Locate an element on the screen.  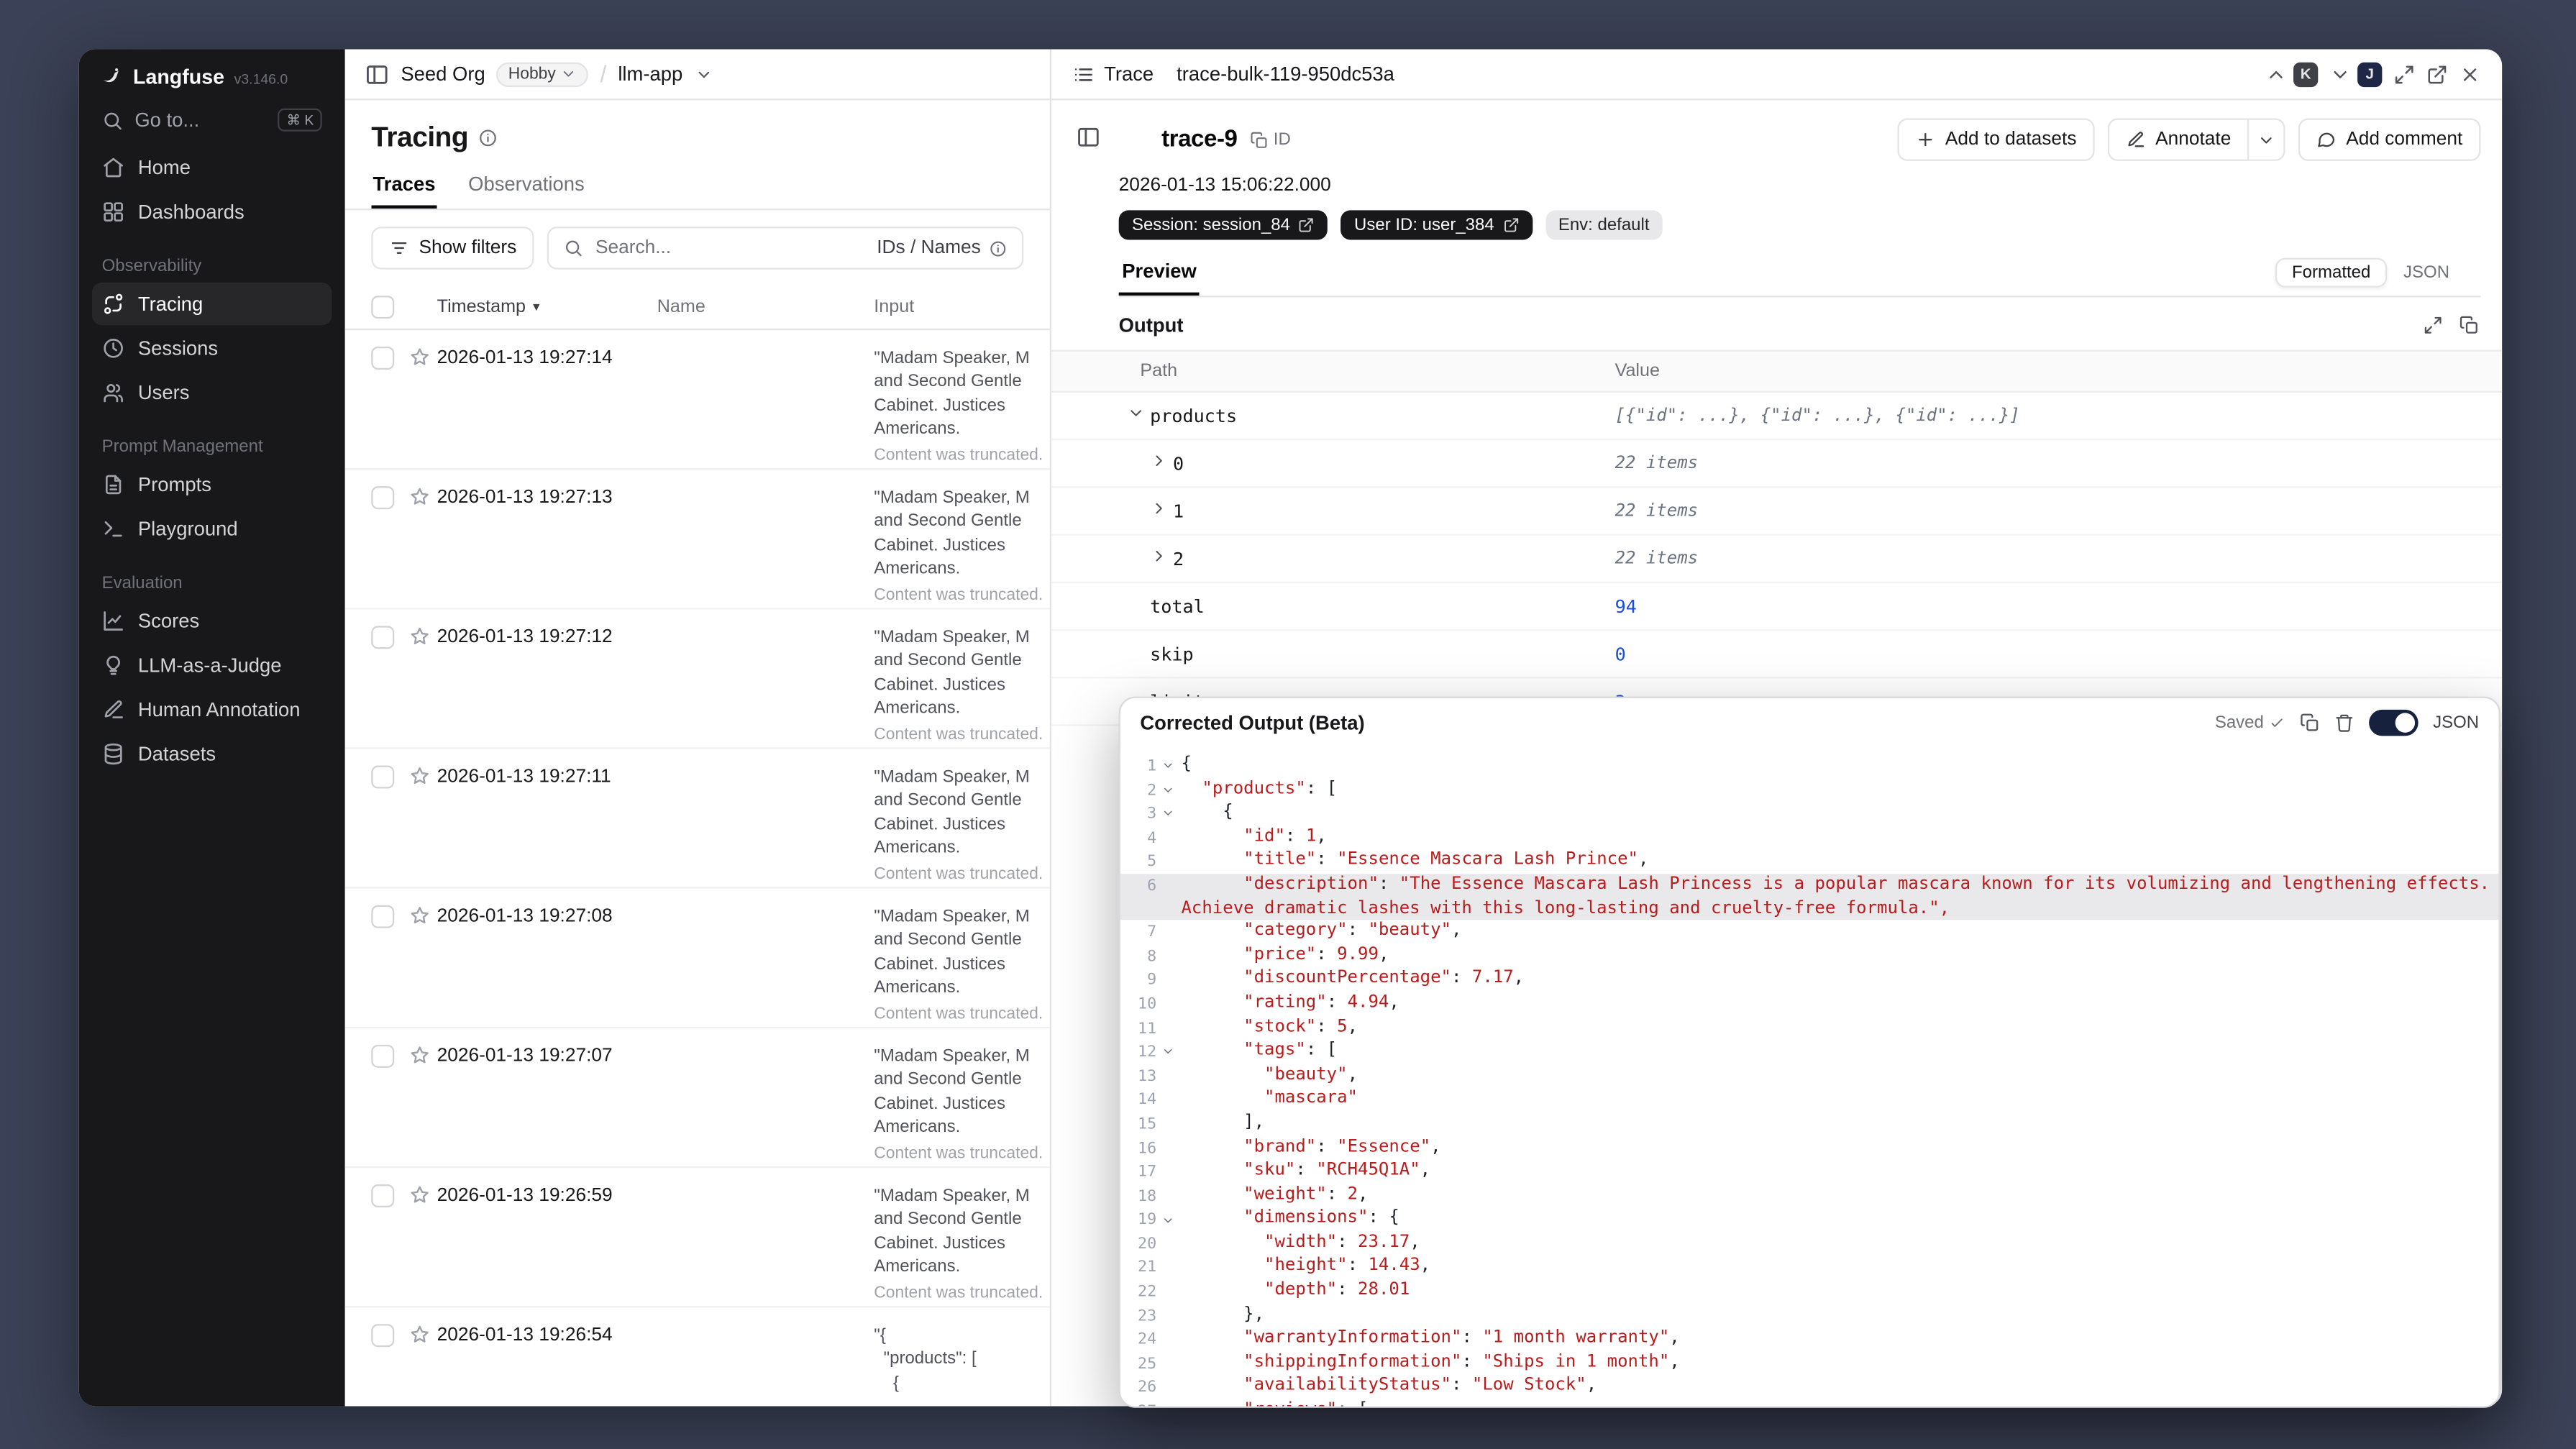
detail-sidebar-toggle is located at coordinates (1088, 141).